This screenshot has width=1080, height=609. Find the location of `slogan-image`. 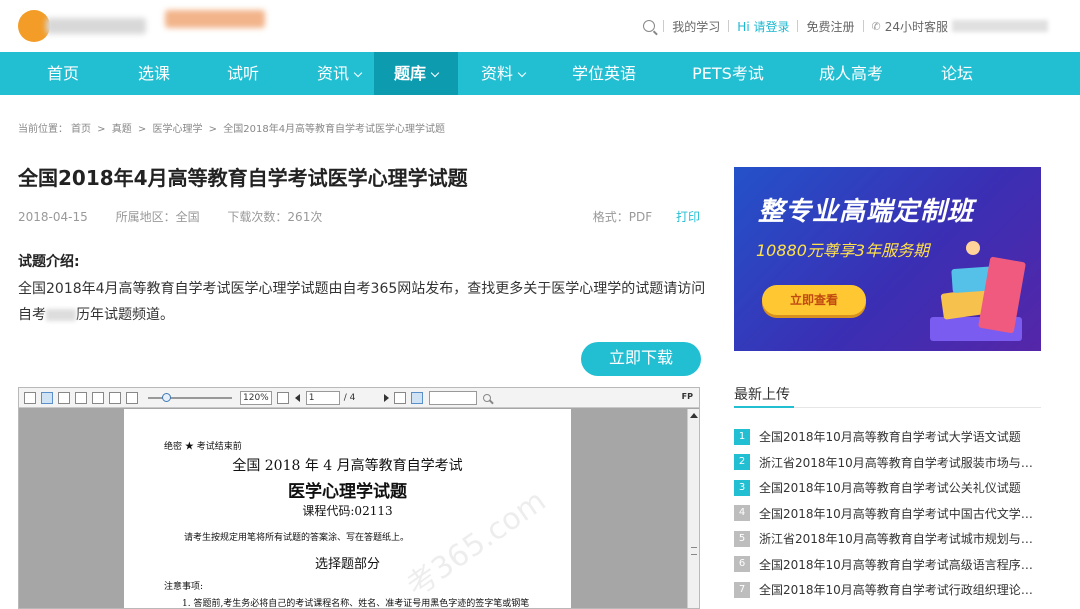

slogan-image is located at coordinates (215, 19).